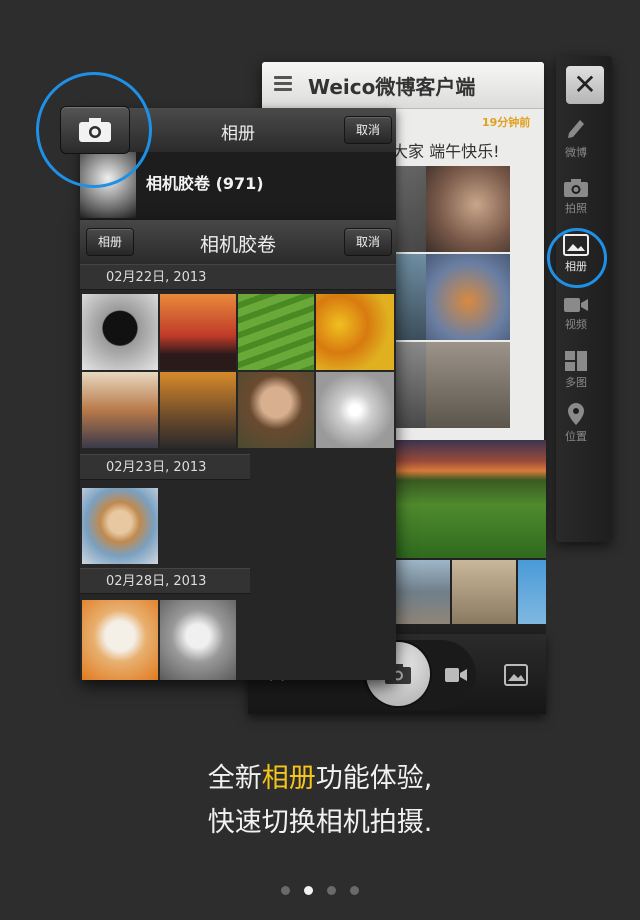 This screenshot has width=640, height=920. What do you see at coordinates (238, 277) in the screenshot?
I see `date-header: 02月22日, 2013` at bounding box center [238, 277].